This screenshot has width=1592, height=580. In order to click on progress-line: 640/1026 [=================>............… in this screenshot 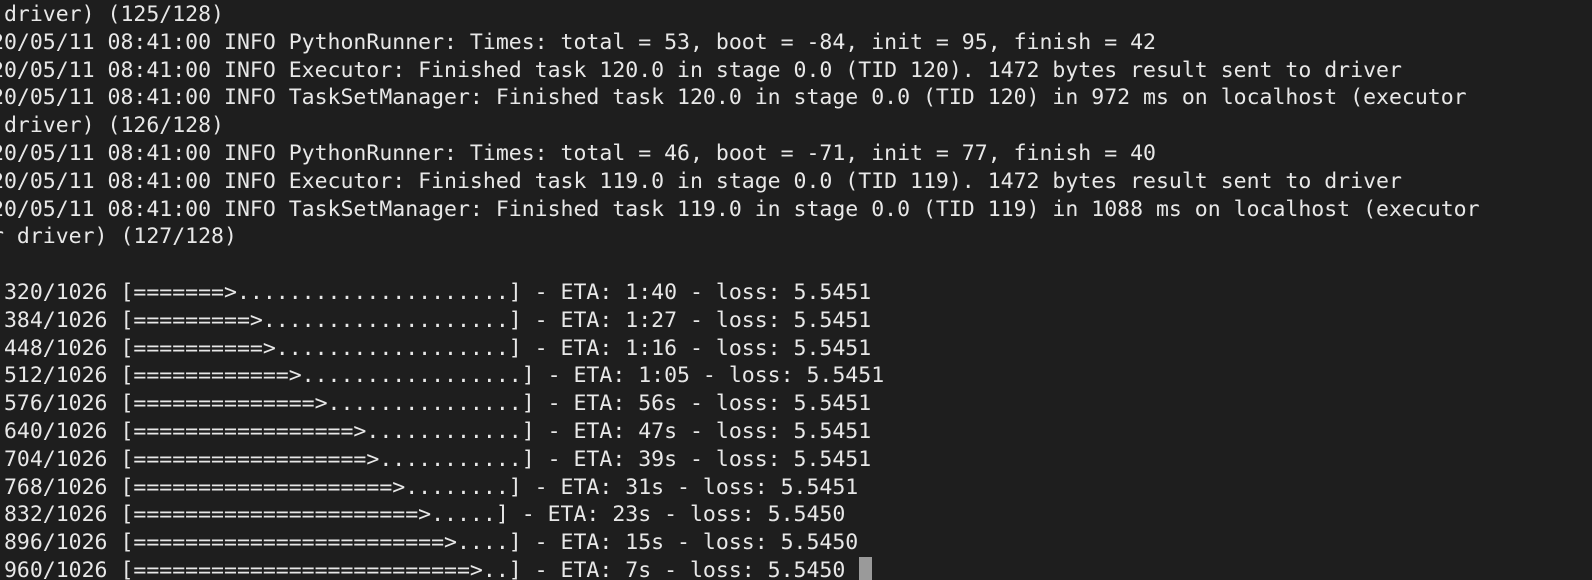, I will do `click(436, 431)`.